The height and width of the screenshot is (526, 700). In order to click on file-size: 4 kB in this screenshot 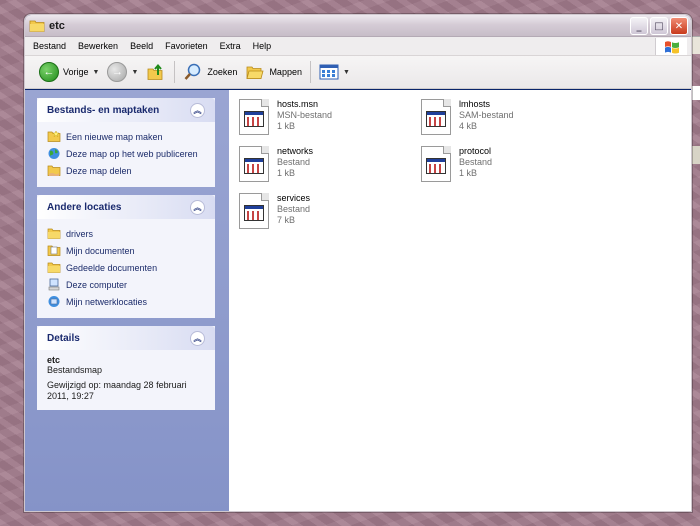, I will do `click(468, 126)`.